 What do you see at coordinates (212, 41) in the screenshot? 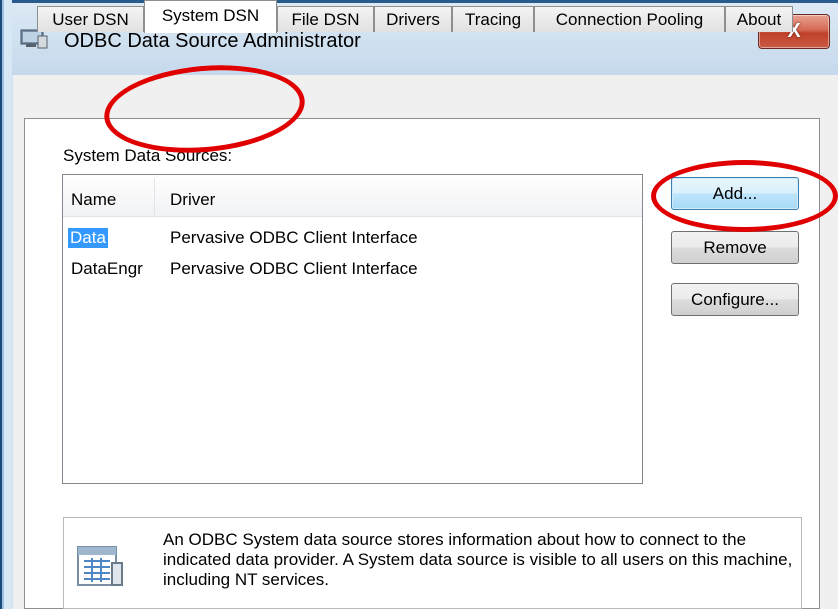
I see `window-title: ODBC Data Source Administrator` at bounding box center [212, 41].